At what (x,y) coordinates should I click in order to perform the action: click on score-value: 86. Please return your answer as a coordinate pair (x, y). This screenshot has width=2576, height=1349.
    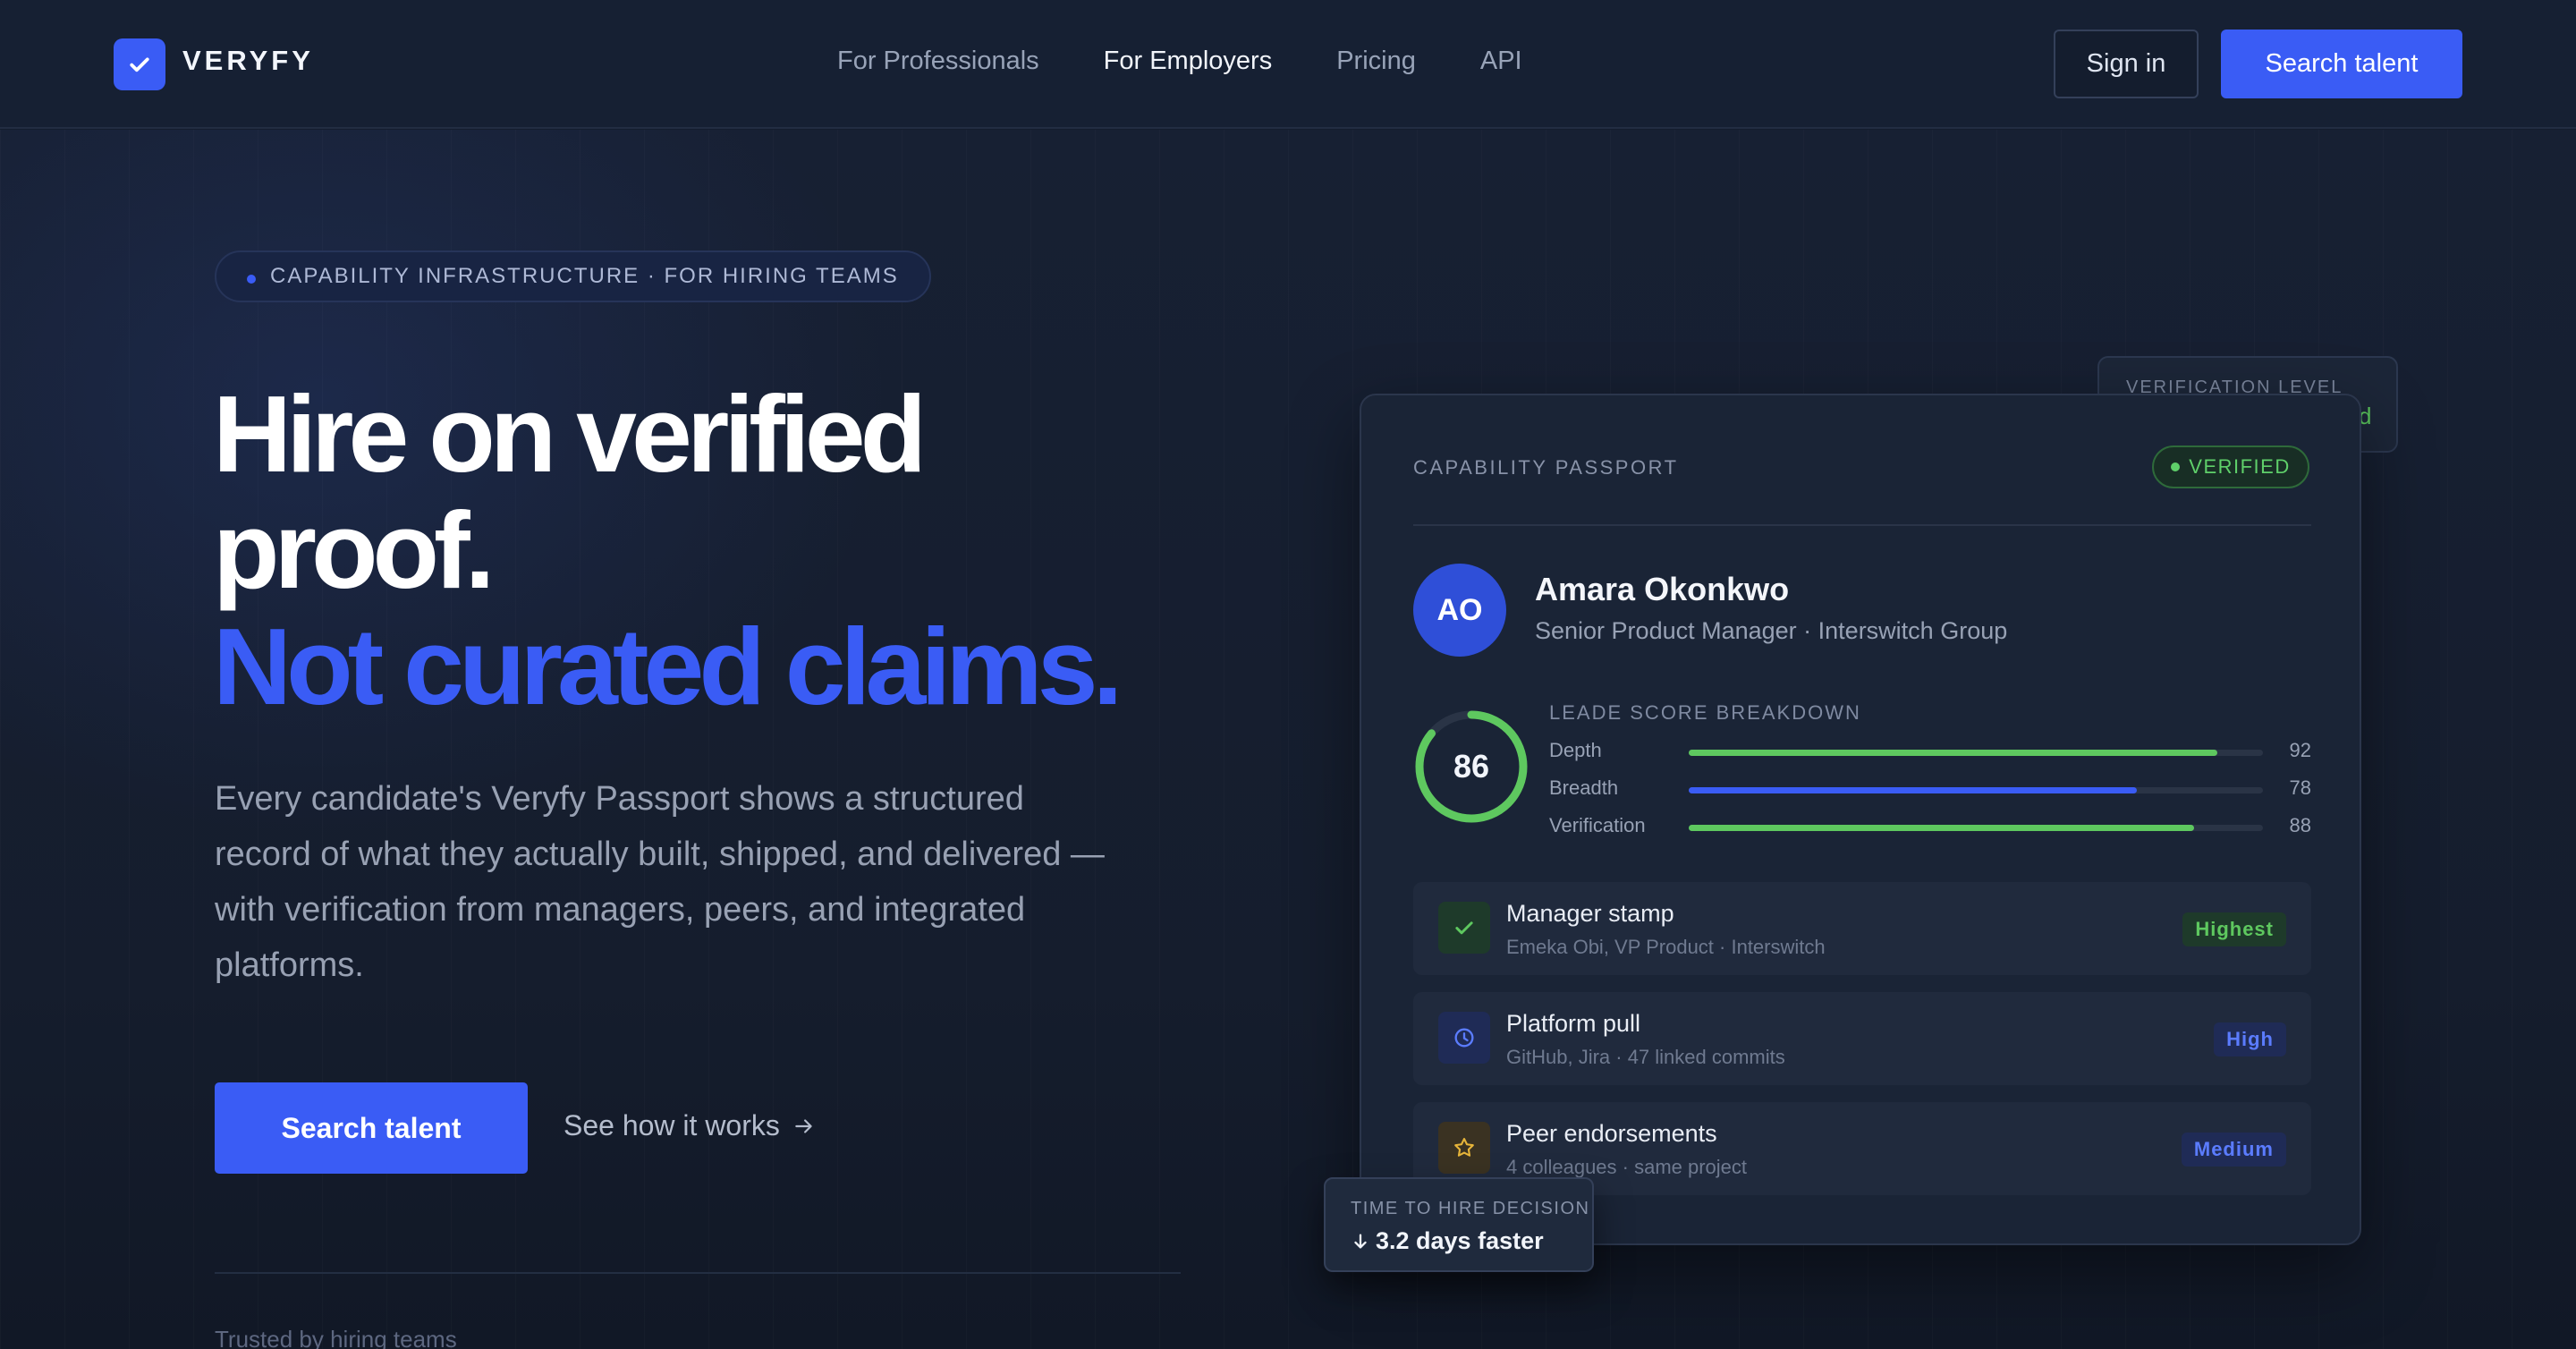
    Looking at the image, I should click on (1471, 766).